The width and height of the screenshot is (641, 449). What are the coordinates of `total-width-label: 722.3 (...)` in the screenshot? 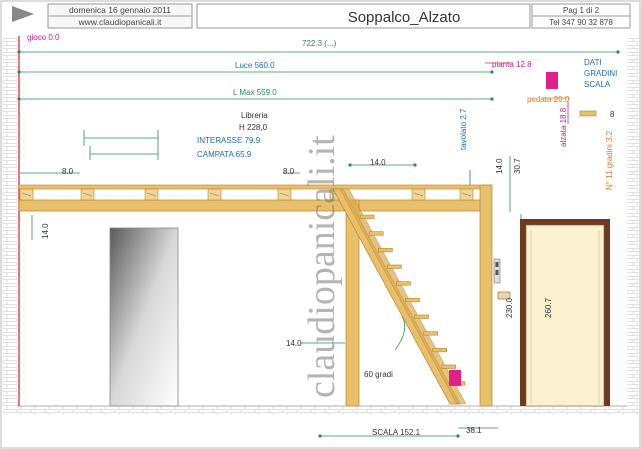 It's located at (319, 43).